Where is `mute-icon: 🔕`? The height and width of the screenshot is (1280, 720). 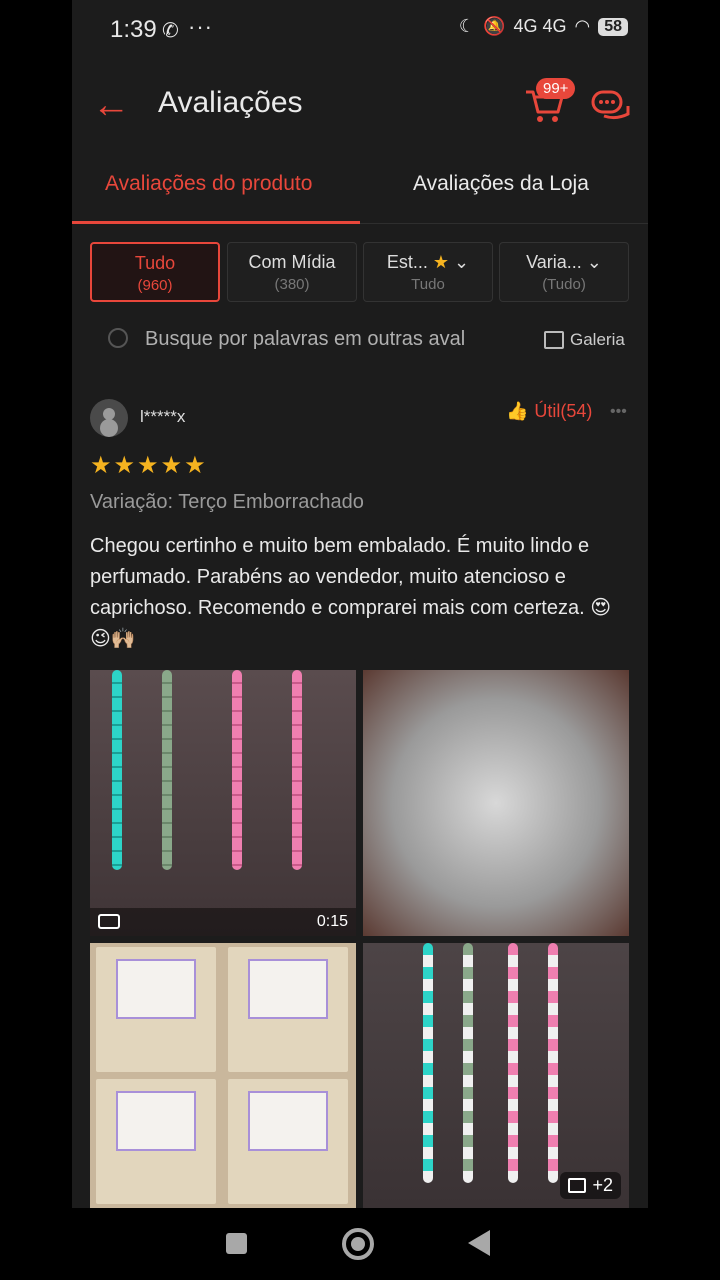 mute-icon: 🔕 is located at coordinates (494, 26).